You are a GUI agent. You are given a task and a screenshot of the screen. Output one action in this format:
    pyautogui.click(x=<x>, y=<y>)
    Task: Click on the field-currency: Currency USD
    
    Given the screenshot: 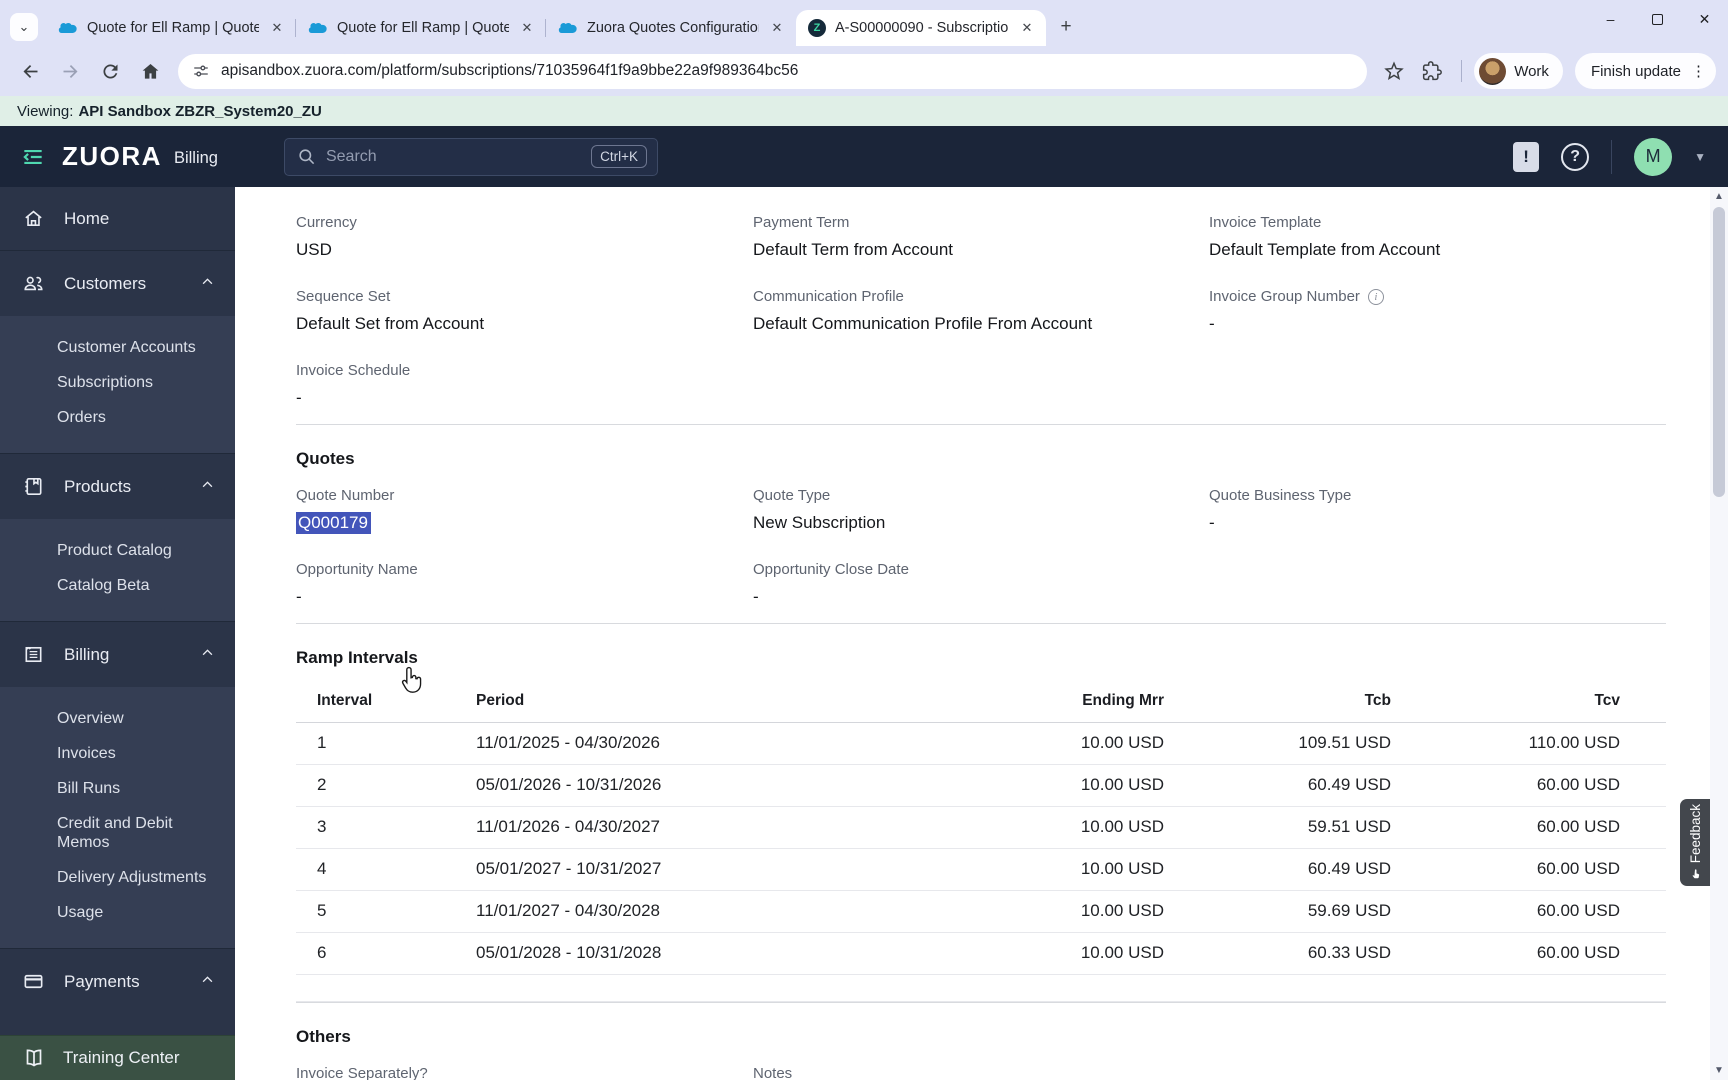 What is the action you would take?
    pyautogui.click(x=326, y=236)
    